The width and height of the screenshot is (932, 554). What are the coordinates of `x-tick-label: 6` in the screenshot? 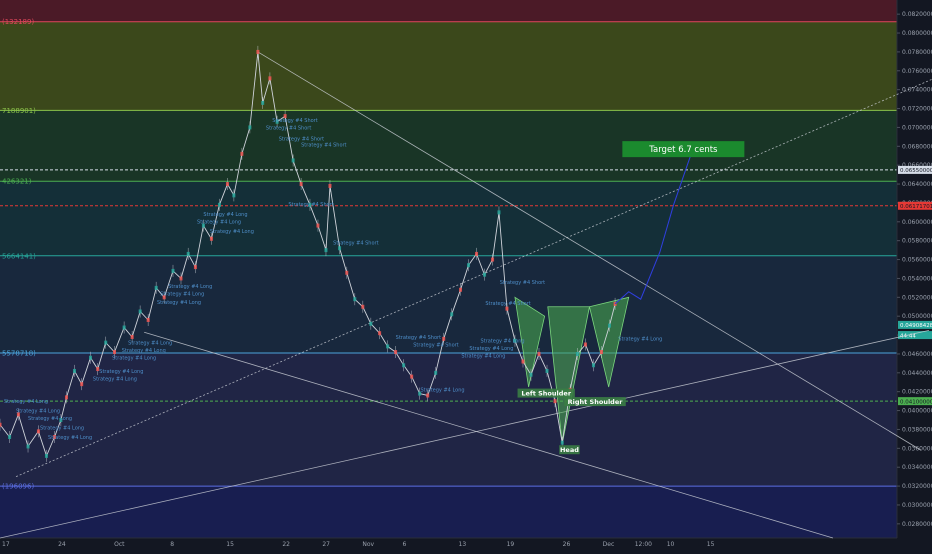 It's located at (404, 544).